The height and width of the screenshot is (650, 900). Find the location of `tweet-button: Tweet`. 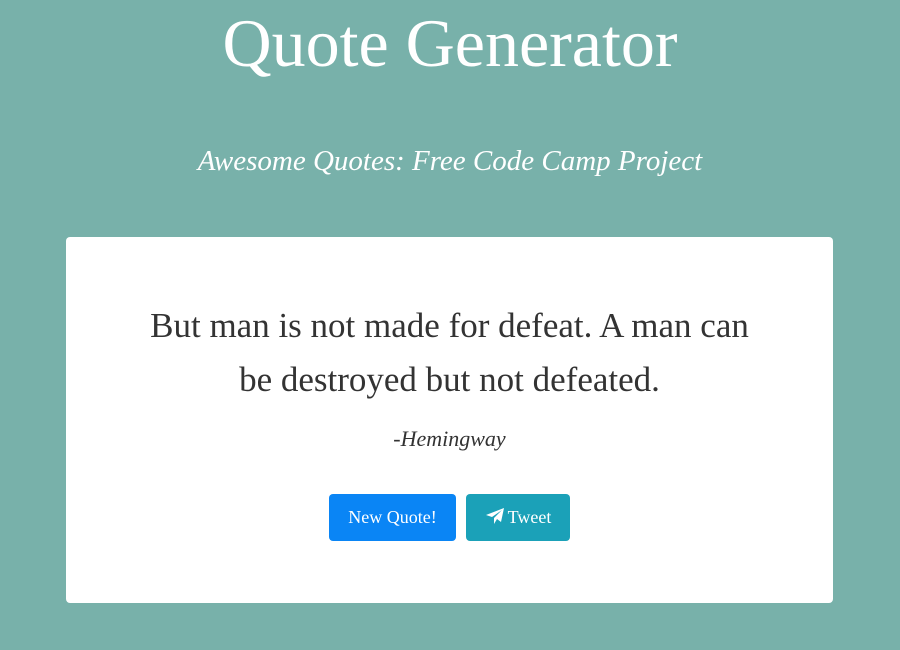

tweet-button: Tweet is located at coordinates (518, 517).